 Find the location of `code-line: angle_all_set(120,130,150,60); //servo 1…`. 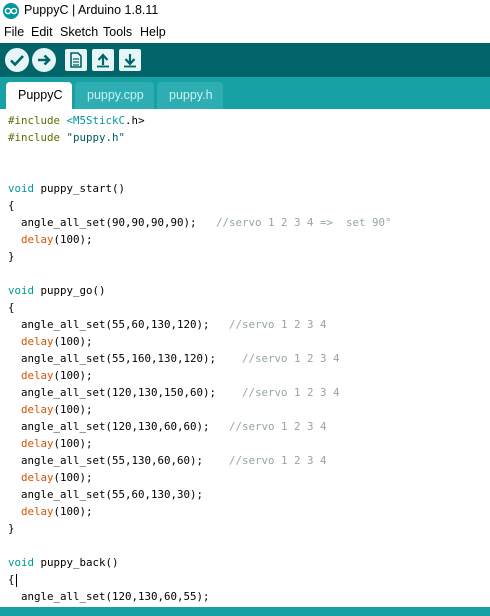

code-line: angle_all_set(120,130,150,60); //servo 1… is located at coordinates (174, 392).